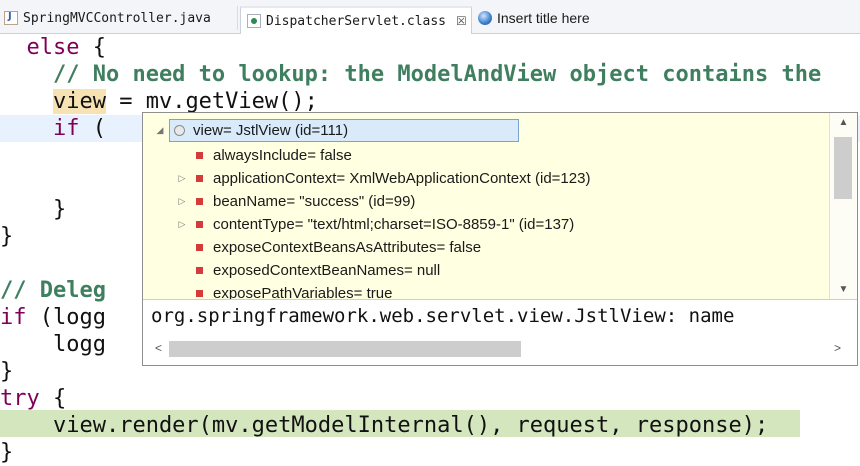 The image size is (860, 466). I want to click on code-comment-line: // Deleg, so click(53, 290).